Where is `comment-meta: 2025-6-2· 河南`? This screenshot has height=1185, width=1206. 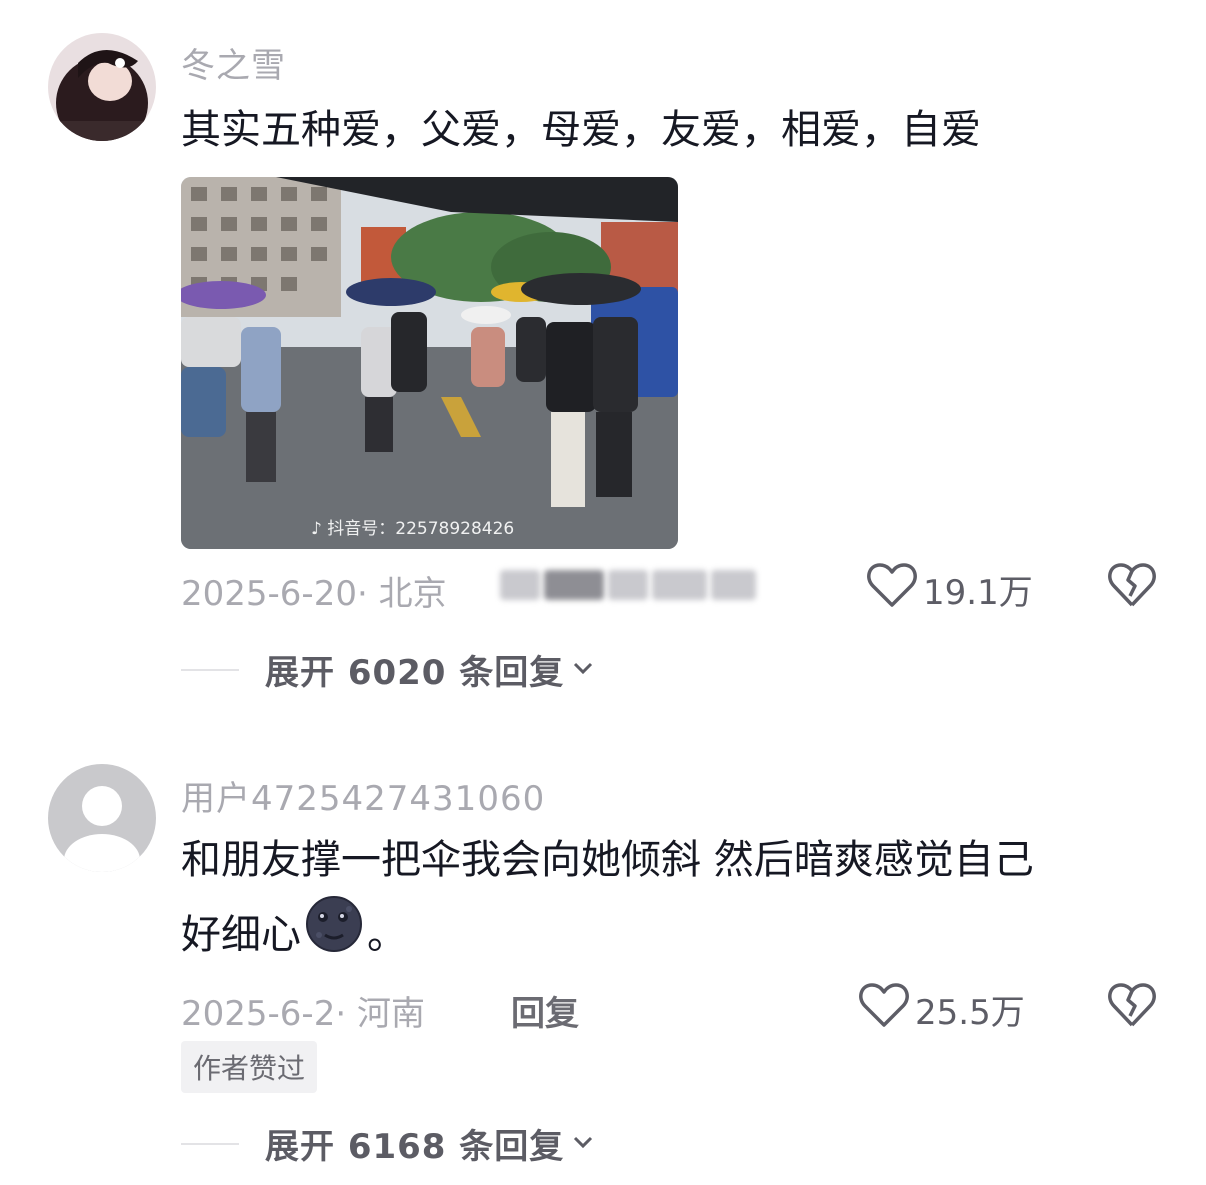 comment-meta: 2025-6-2· 河南 is located at coordinates (303, 1014).